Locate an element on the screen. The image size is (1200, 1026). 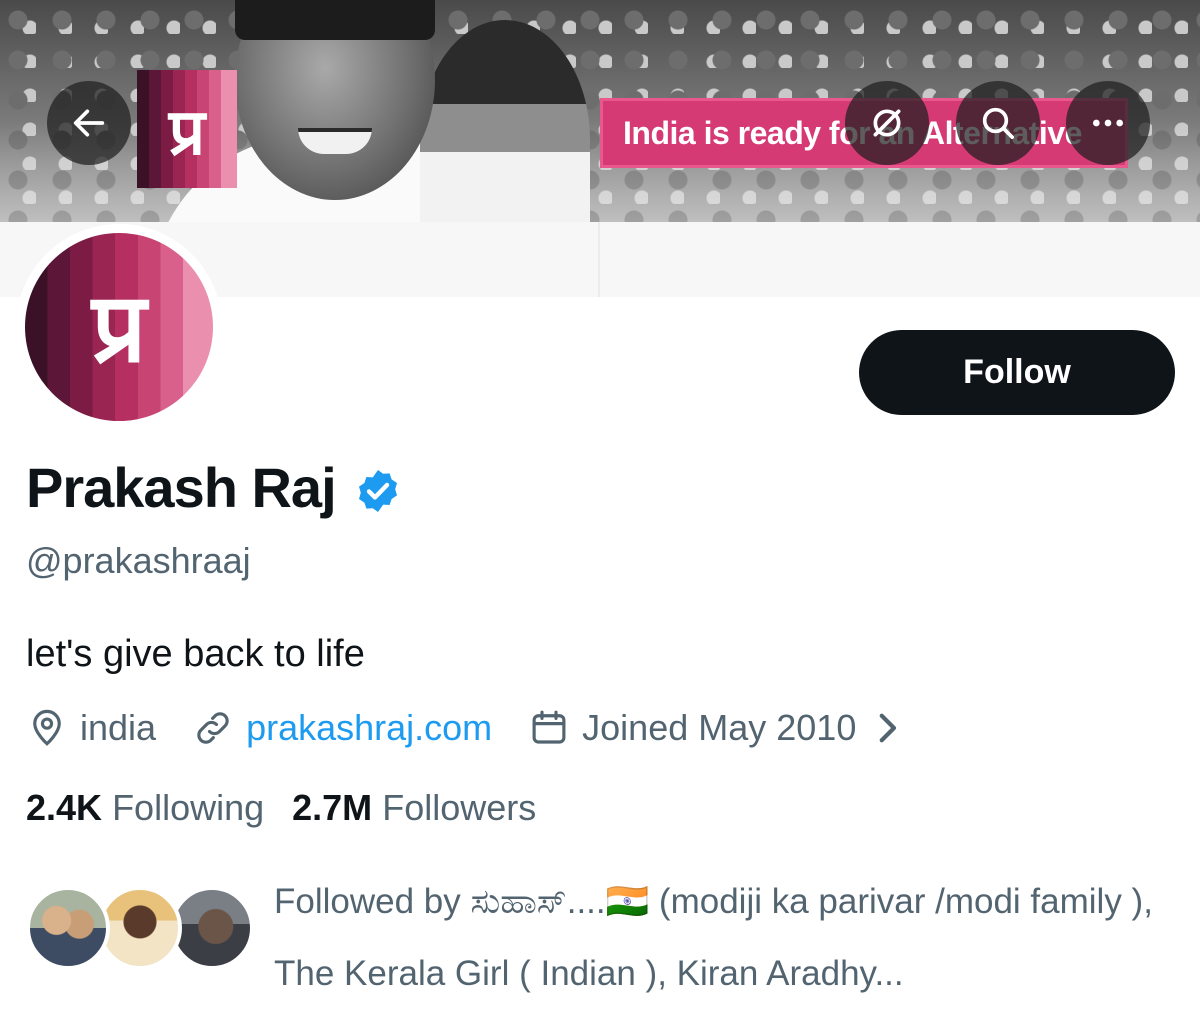
followers-stat: 2.7M Followers is located at coordinates (414, 808).